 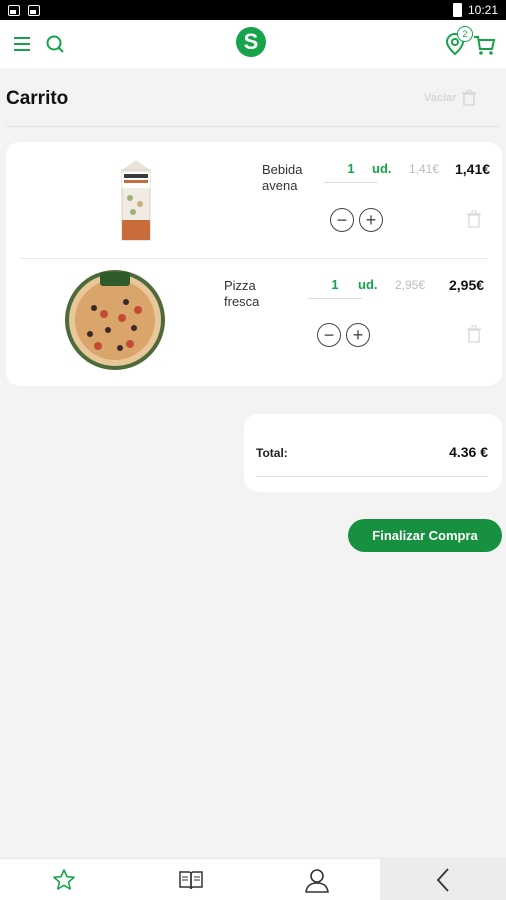 I want to click on item-price: 1,41€, so click(x=473, y=169).